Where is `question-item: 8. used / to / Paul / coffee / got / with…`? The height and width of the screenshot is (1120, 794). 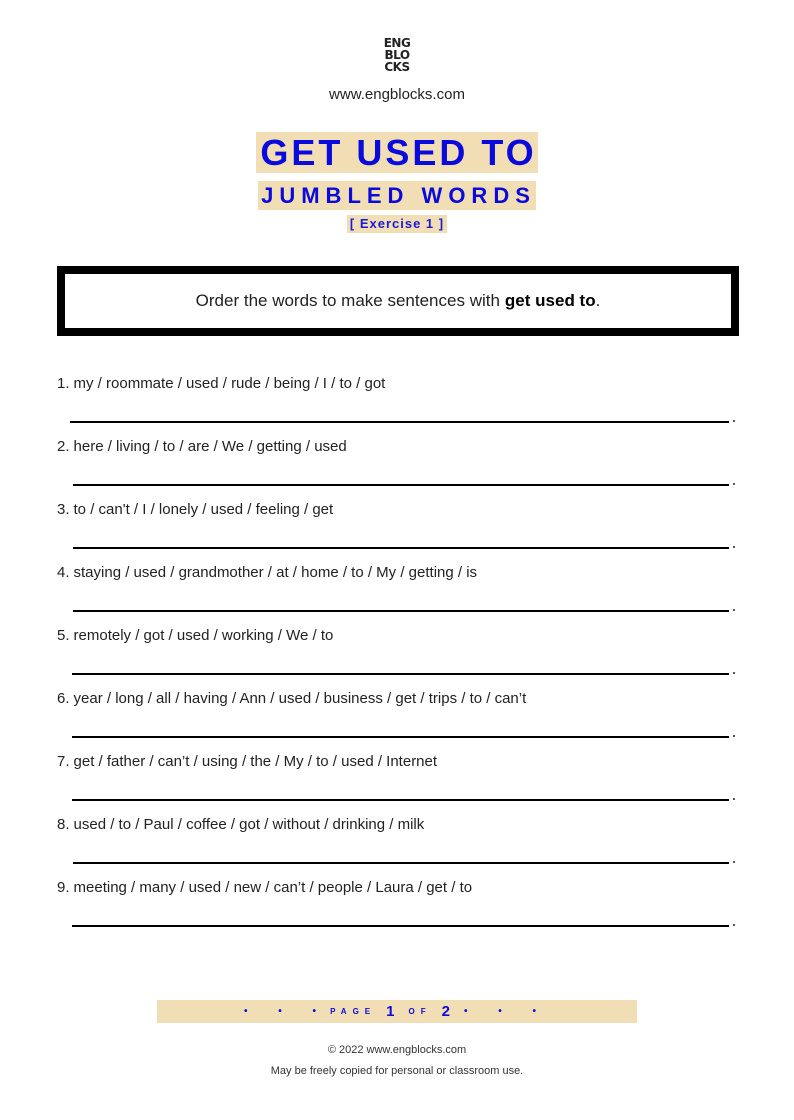 question-item: 8. used / to / Paul / coffee / got / with… is located at coordinates (240, 824).